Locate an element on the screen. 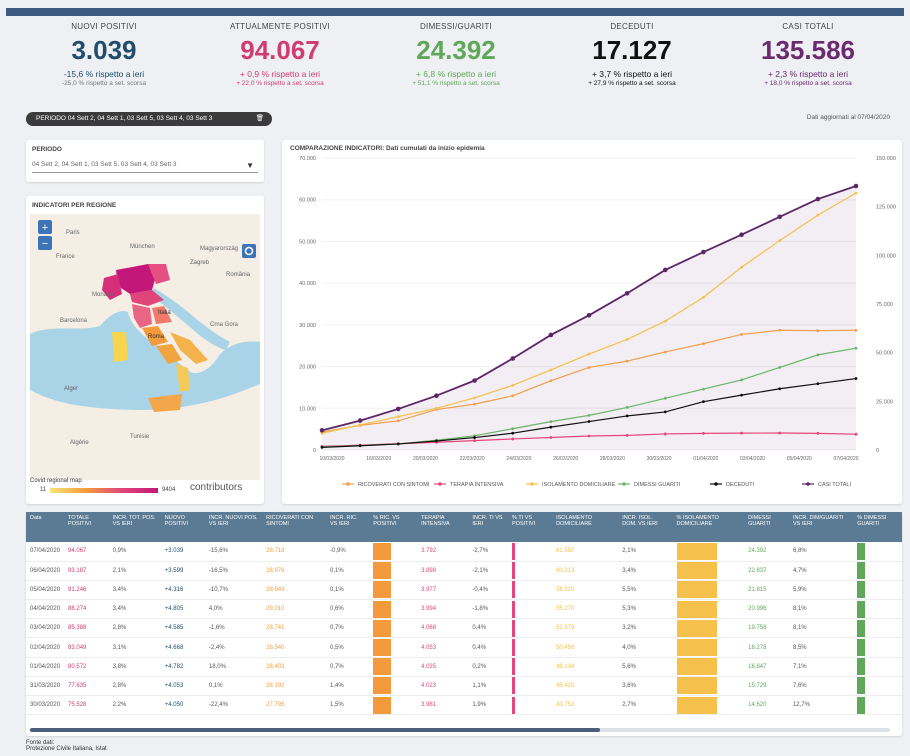 The image size is (910, 756). map-credit: contributors is located at coordinates (216, 487).